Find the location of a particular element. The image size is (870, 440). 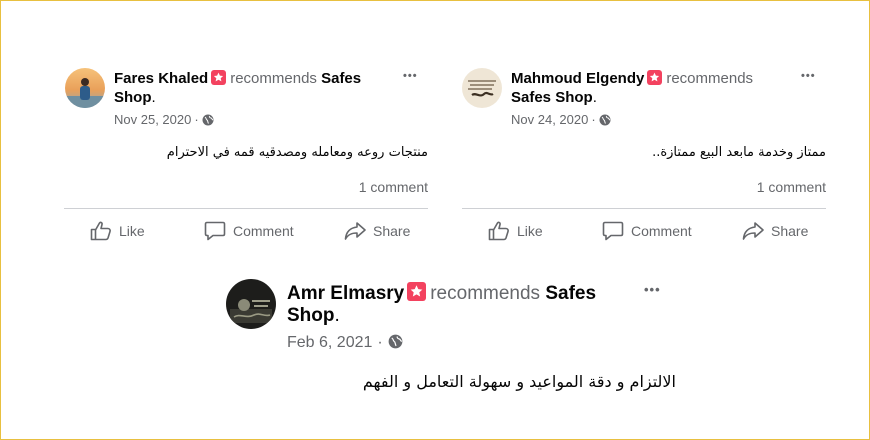

post-header-line1: Amr Elmasry recommends Safes is located at coordinates (441, 292).